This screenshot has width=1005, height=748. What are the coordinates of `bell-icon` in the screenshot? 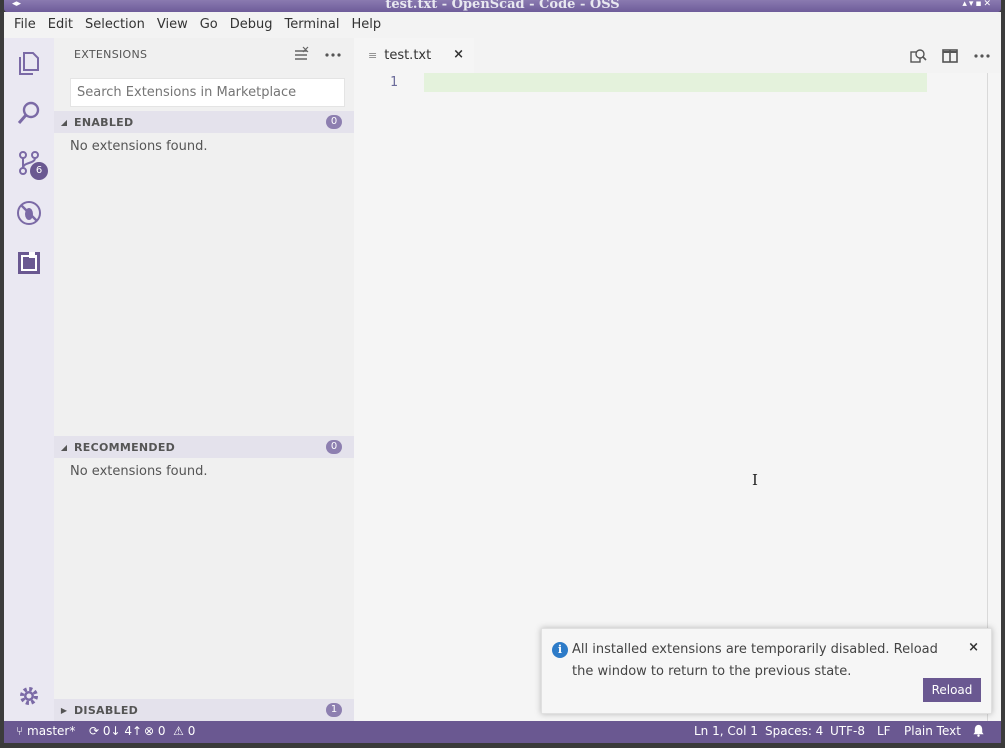 It's located at (978, 732).